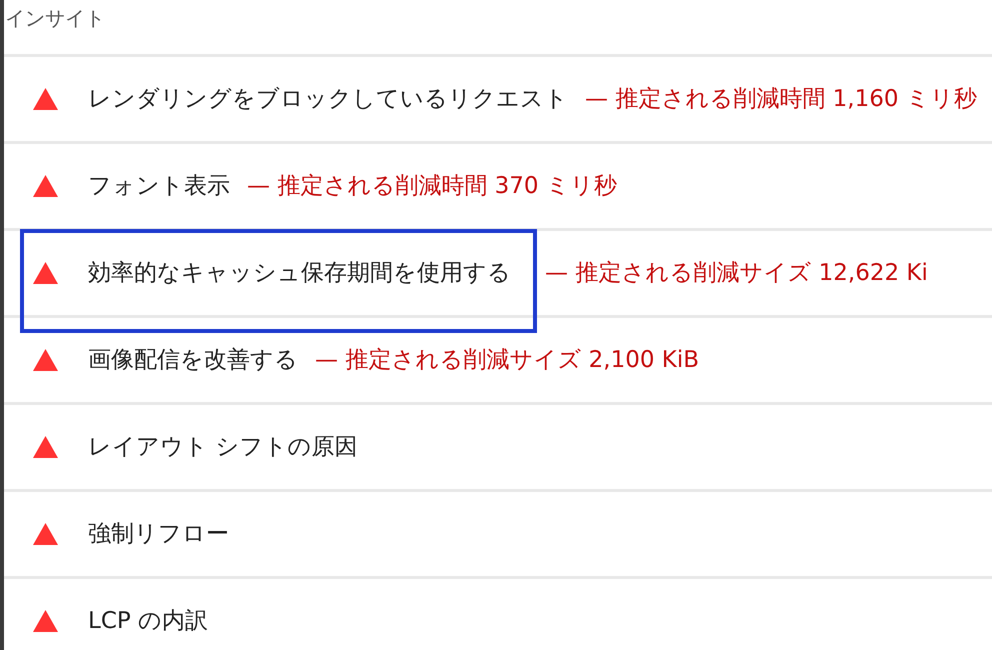  Describe the element at coordinates (736, 273) in the screenshot. I see `savings-estimate: — 推定される削減サイズ 12,622 Ki` at that location.